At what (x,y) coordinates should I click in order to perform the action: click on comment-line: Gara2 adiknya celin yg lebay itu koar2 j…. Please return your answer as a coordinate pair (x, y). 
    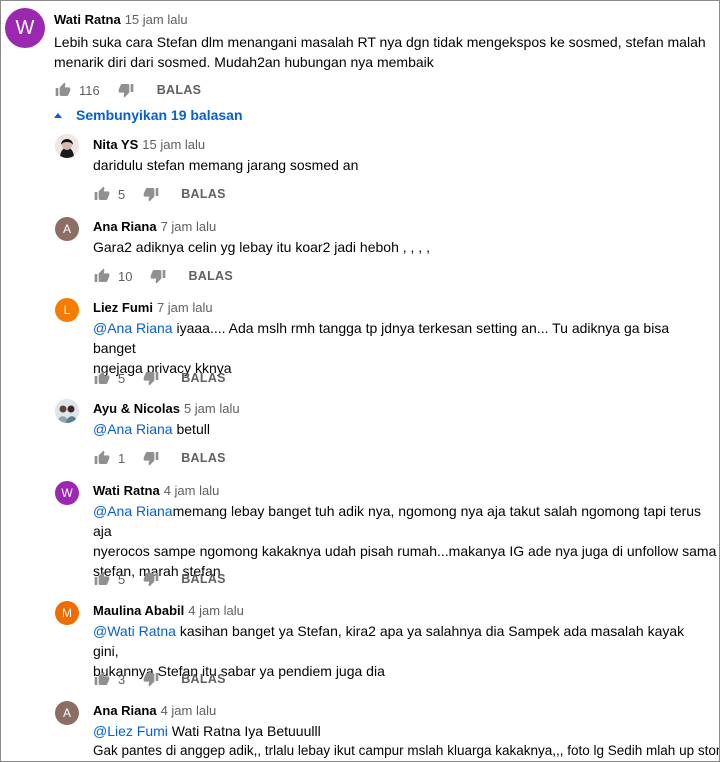
    Looking at the image, I should click on (261, 247).